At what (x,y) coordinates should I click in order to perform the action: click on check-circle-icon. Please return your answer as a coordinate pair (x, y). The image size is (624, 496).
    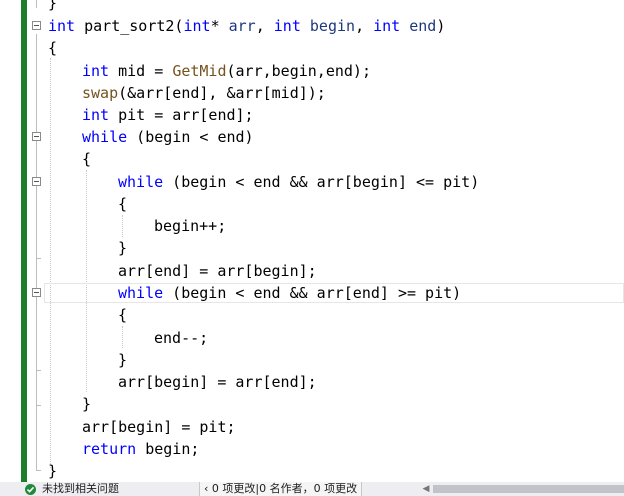
    Looking at the image, I should click on (30, 489).